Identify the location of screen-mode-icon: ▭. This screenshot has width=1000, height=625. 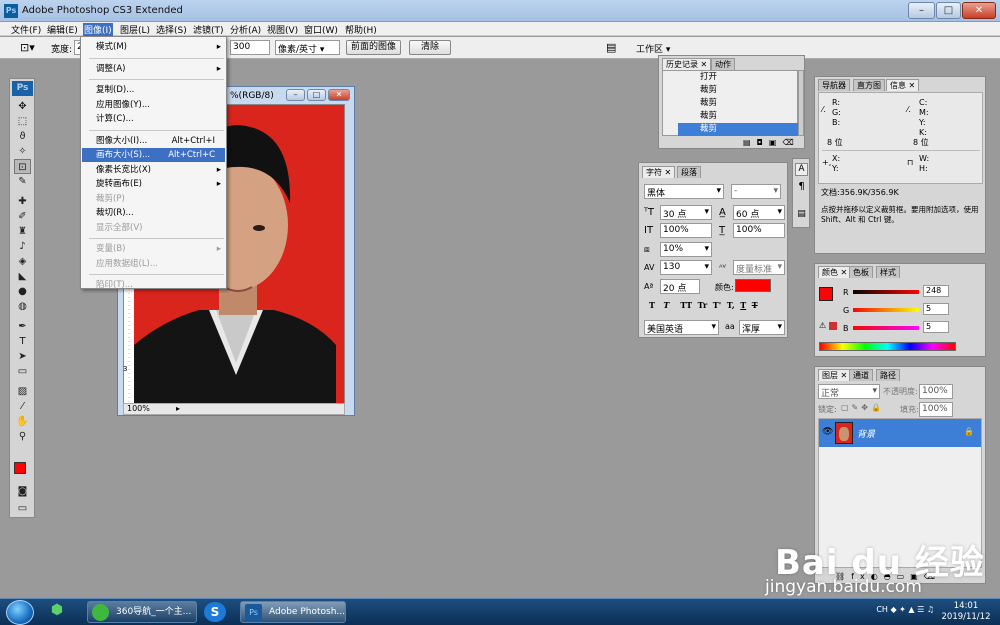
(22, 508).